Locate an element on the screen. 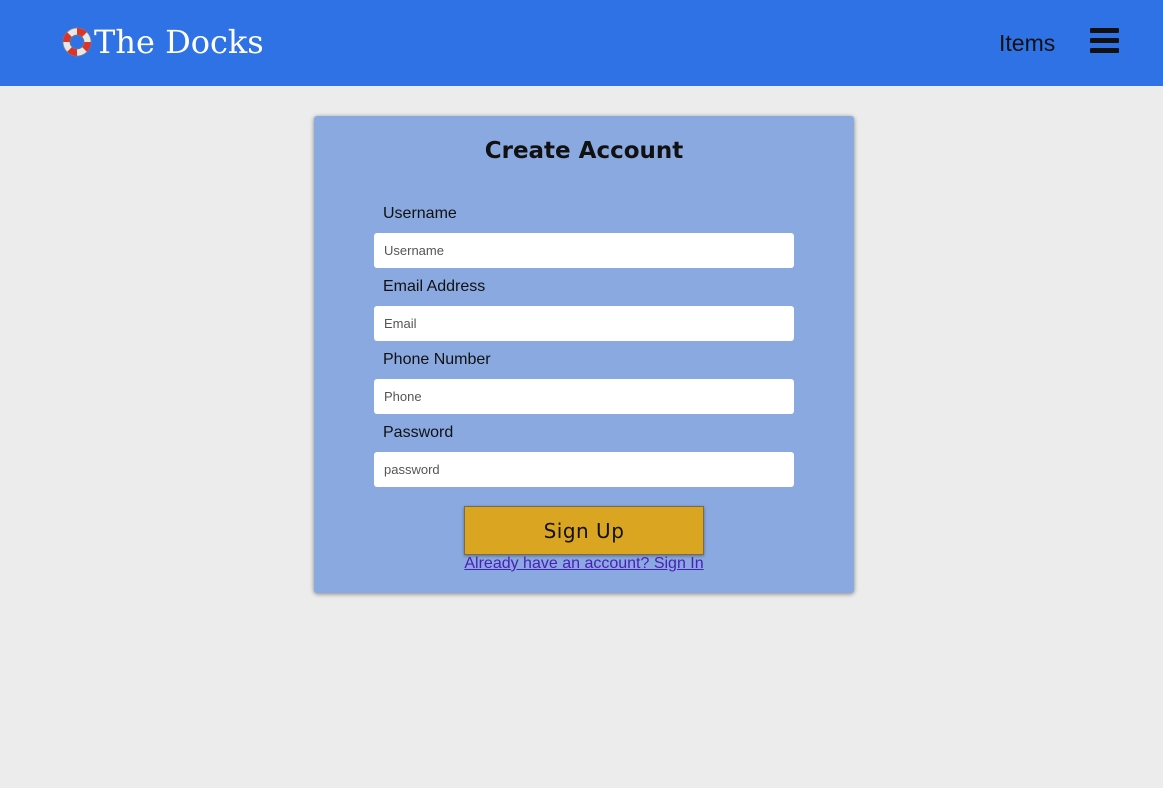 This screenshot has width=1163, height=788. password-input is located at coordinates (584, 469).